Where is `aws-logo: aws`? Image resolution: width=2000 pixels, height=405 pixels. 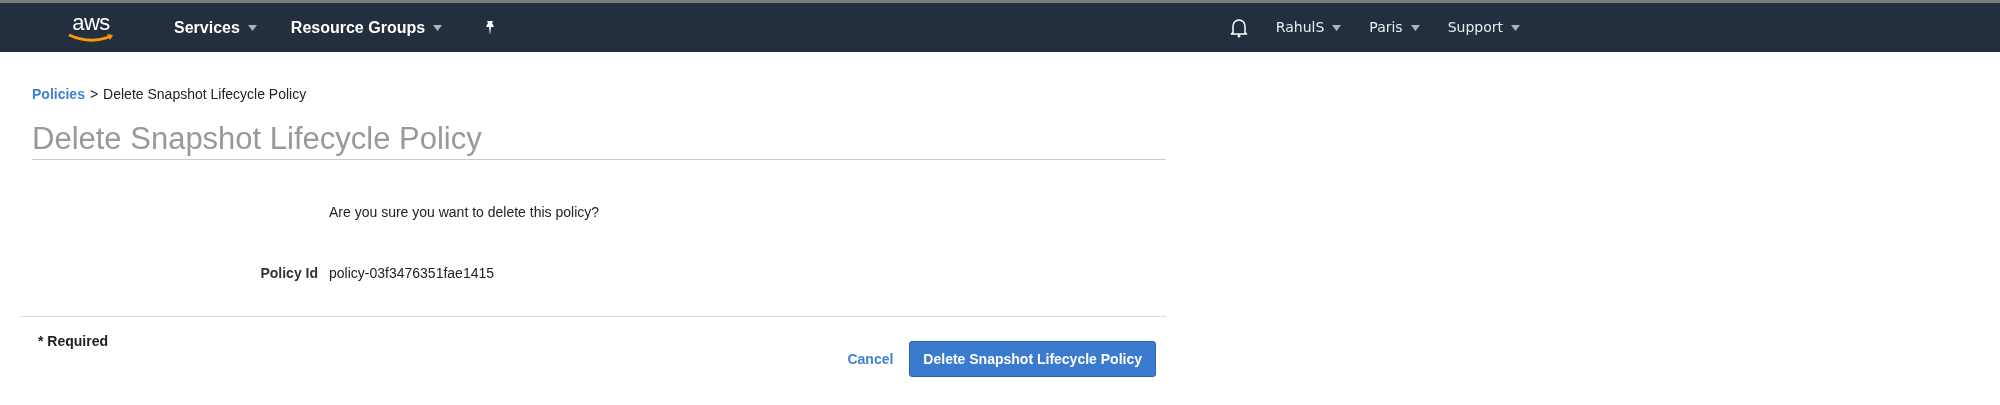 aws-logo: aws is located at coordinates (91, 27).